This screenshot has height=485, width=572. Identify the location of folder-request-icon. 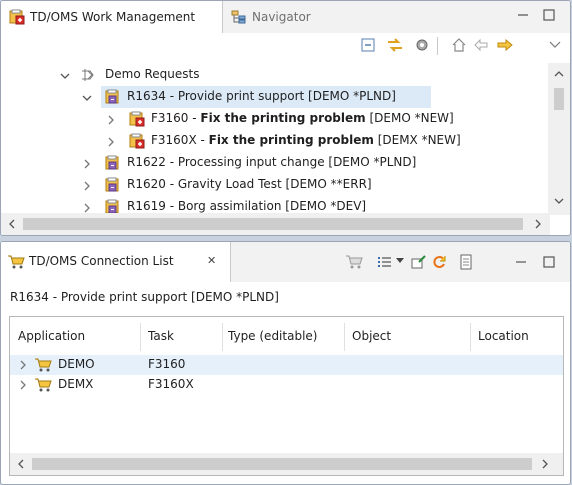
(89, 75).